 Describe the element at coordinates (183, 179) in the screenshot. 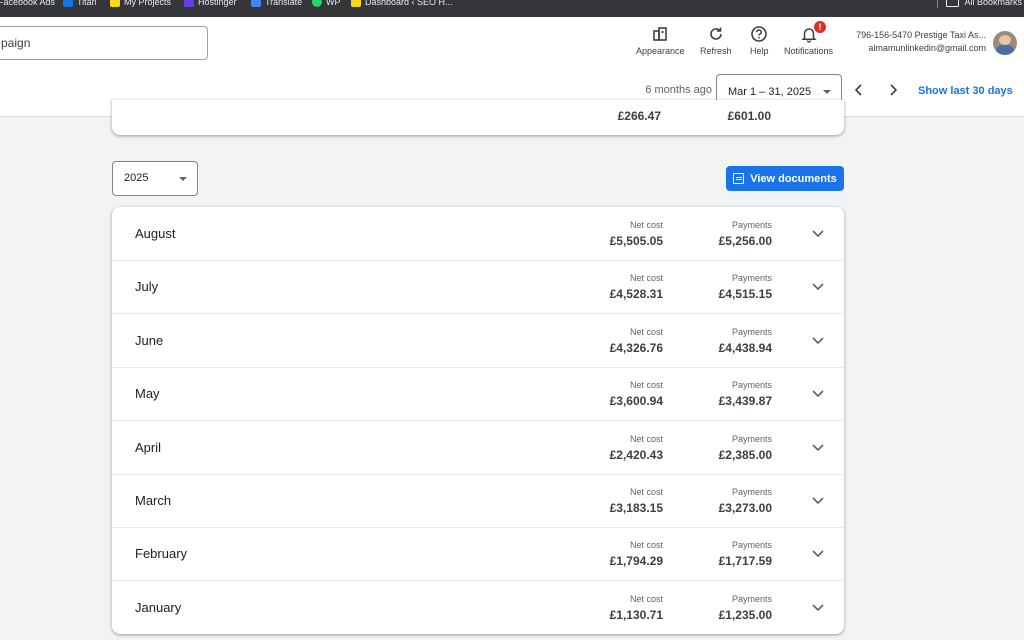

I see `caret-down-icon` at that location.